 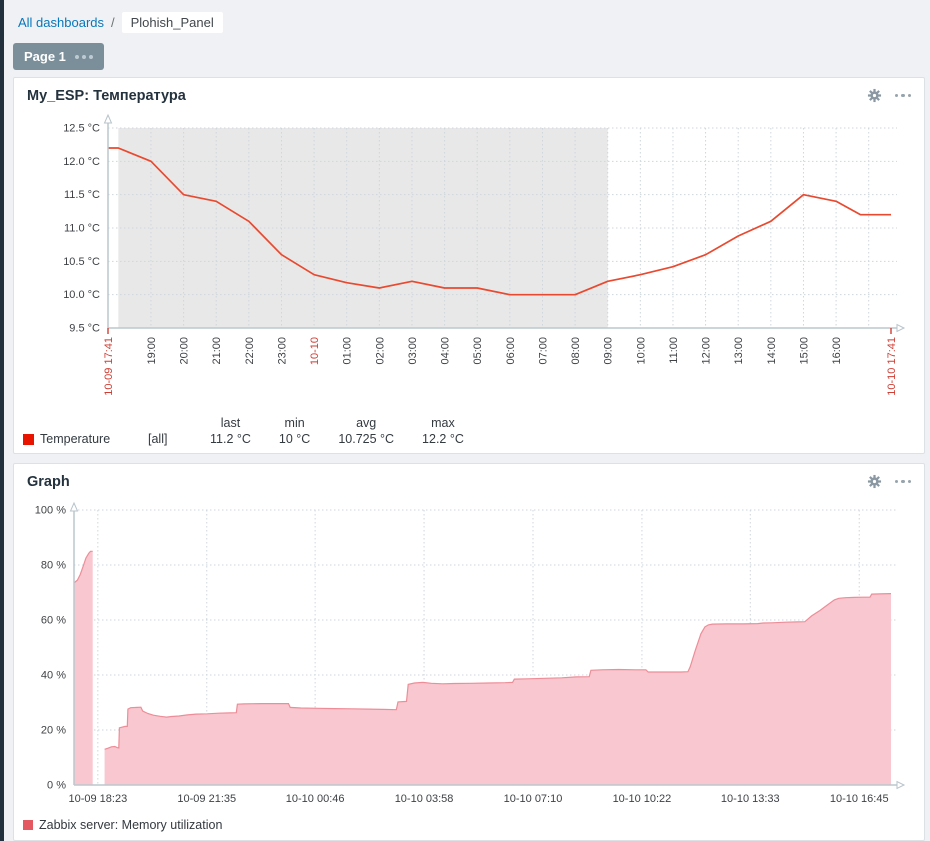 What do you see at coordinates (61, 22) in the screenshot?
I see `breadcrumb-all-dashboards-link: All dashboards` at bounding box center [61, 22].